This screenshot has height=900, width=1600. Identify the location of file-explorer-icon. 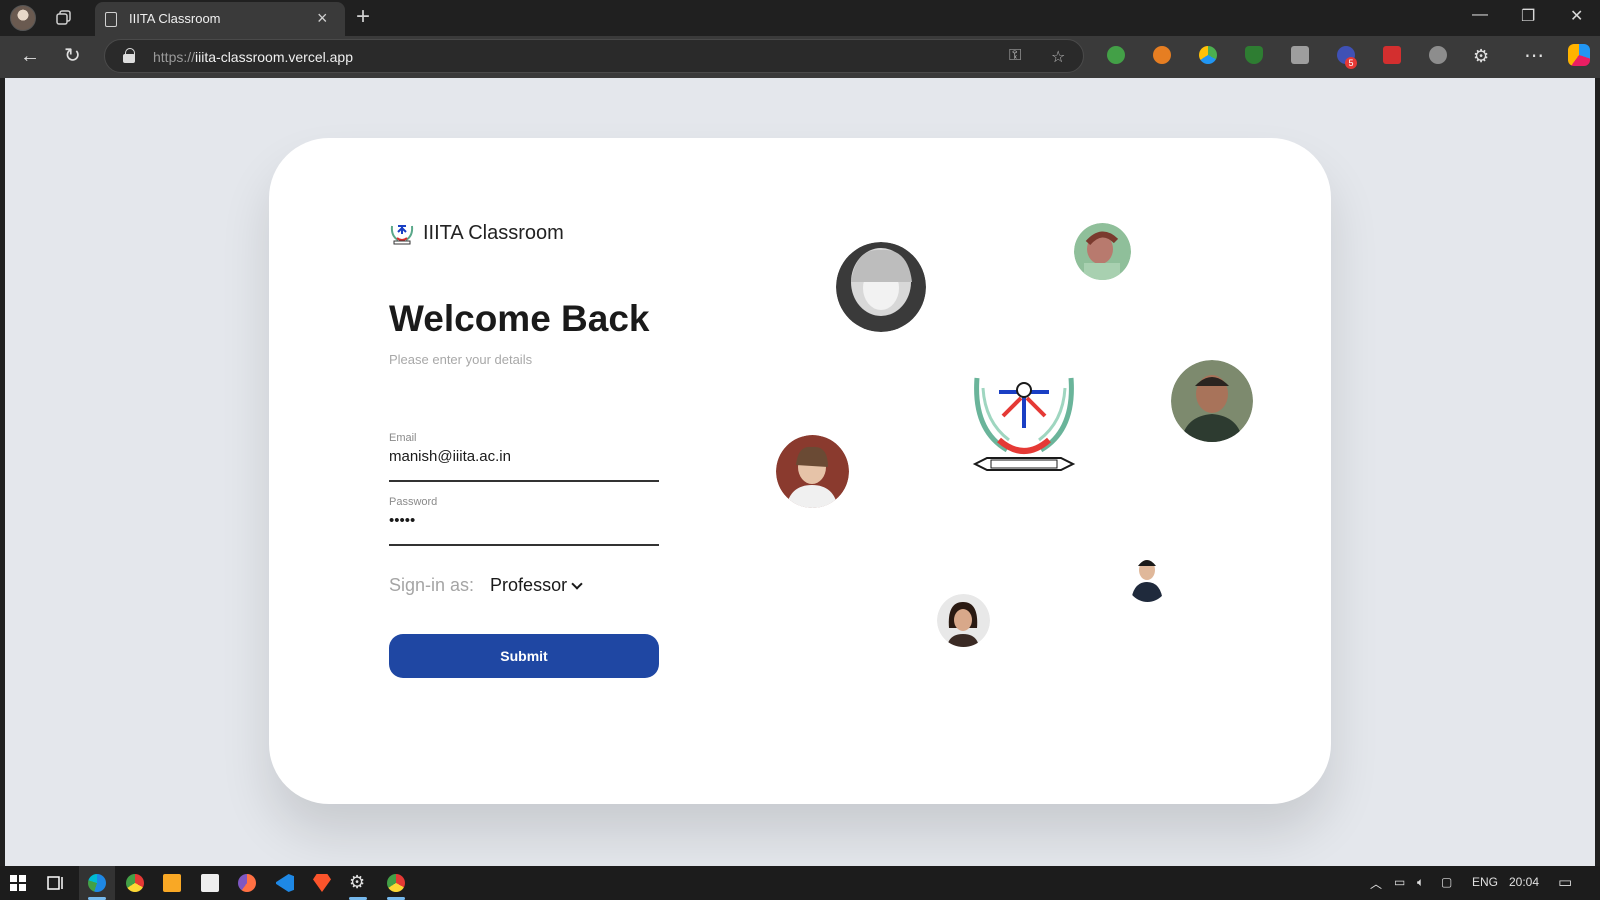
(172, 883).